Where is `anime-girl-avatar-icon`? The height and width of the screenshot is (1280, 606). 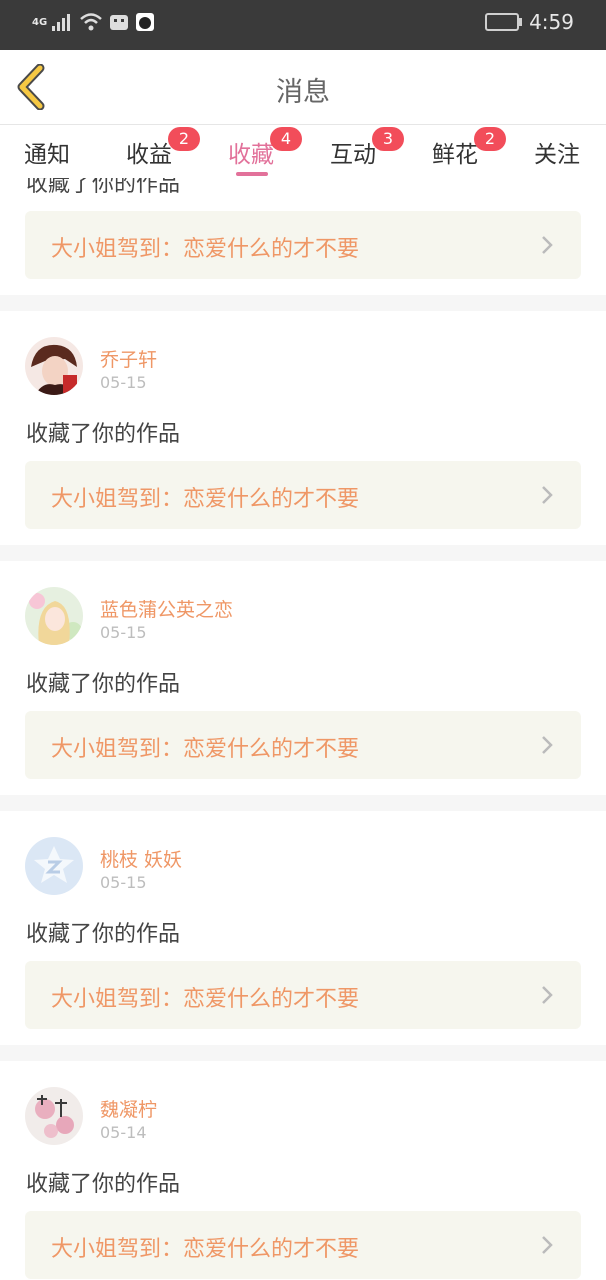
anime-girl-avatar-icon is located at coordinates (54, 616).